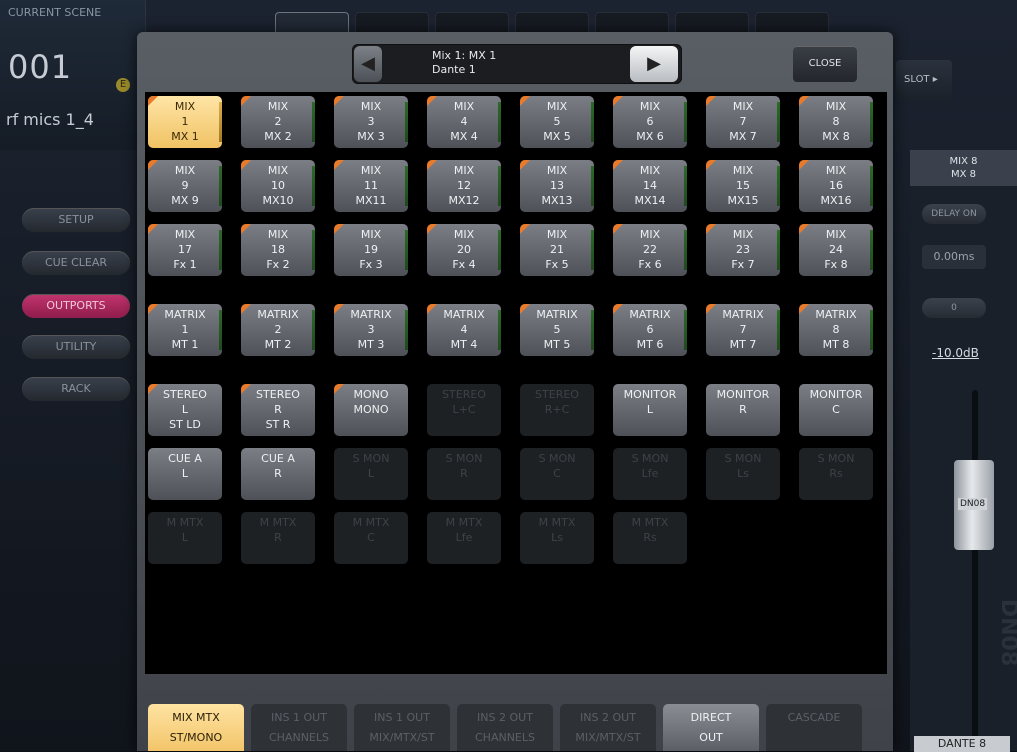 The width and height of the screenshot is (1017, 752). I want to click on patch-cell: MATRIX 3 MT 3, so click(371, 330).